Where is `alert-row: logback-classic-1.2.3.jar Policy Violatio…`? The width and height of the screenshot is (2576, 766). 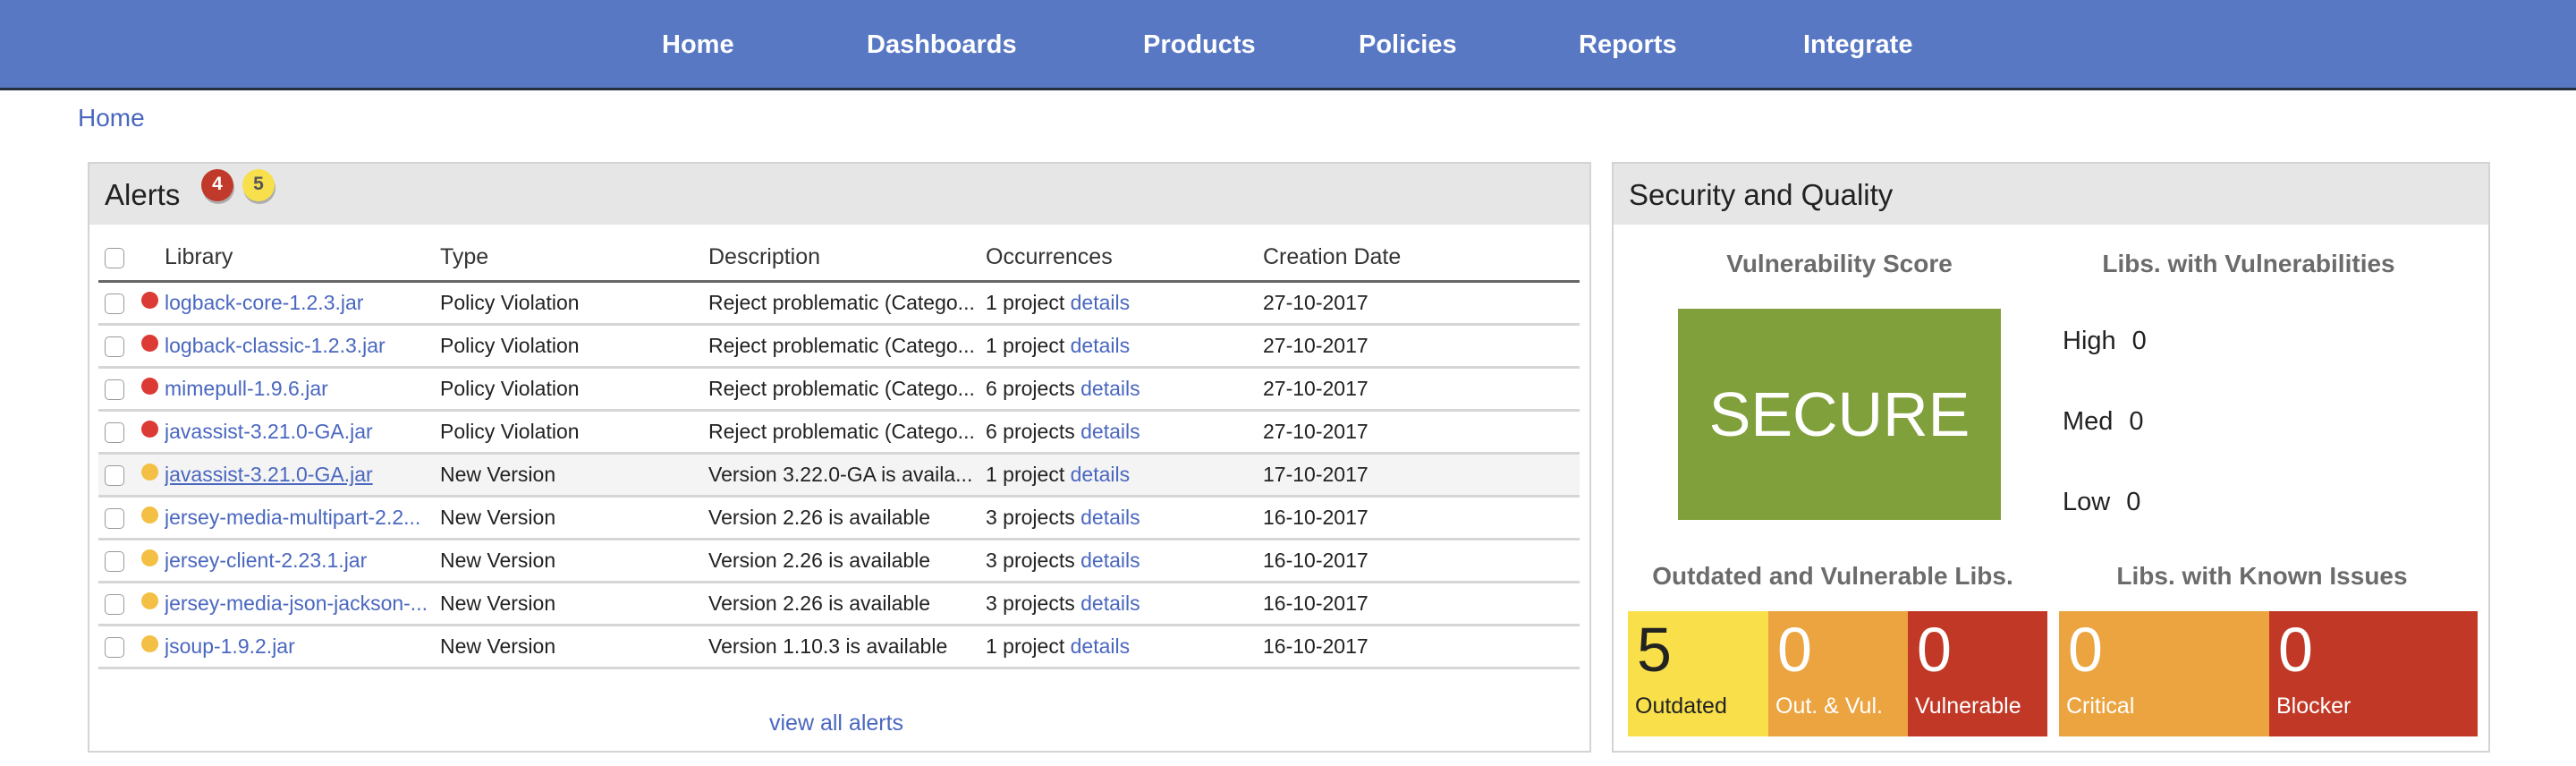 alert-row: logback-classic-1.2.3.jar Policy Violatio… is located at coordinates (839, 346).